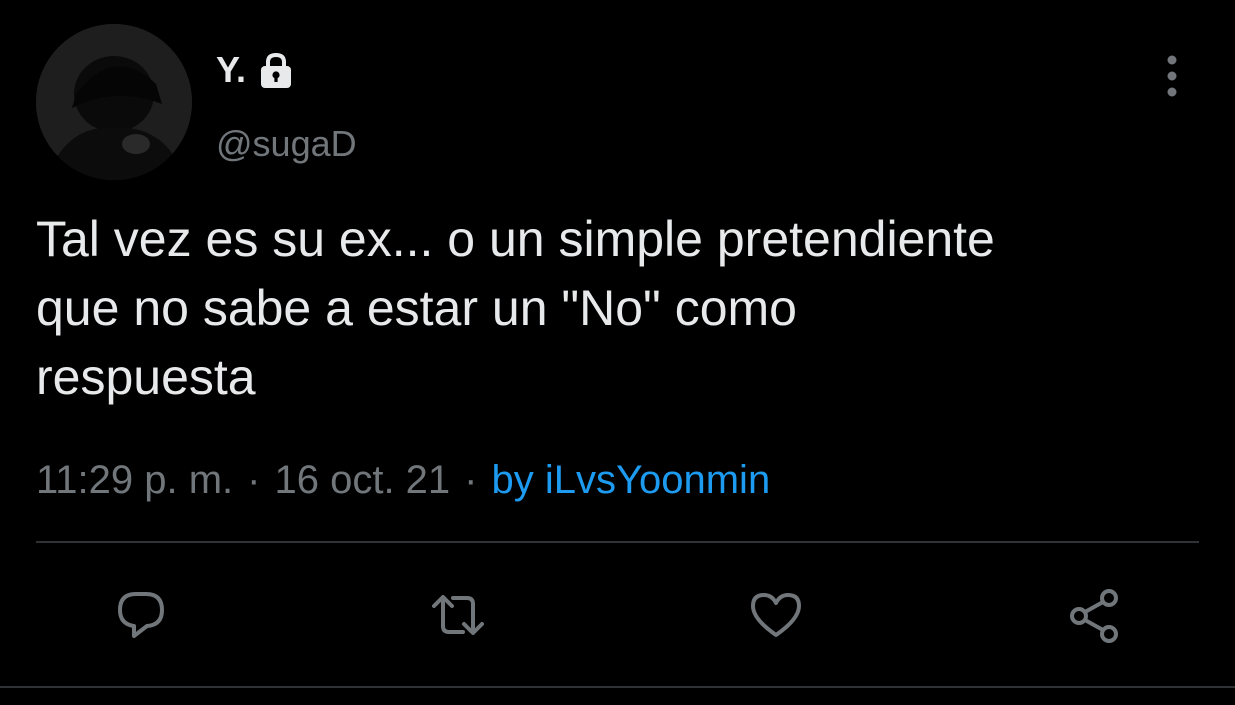  Describe the element at coordinates (617, 542) in the screenshot. I see `divider` at that location.